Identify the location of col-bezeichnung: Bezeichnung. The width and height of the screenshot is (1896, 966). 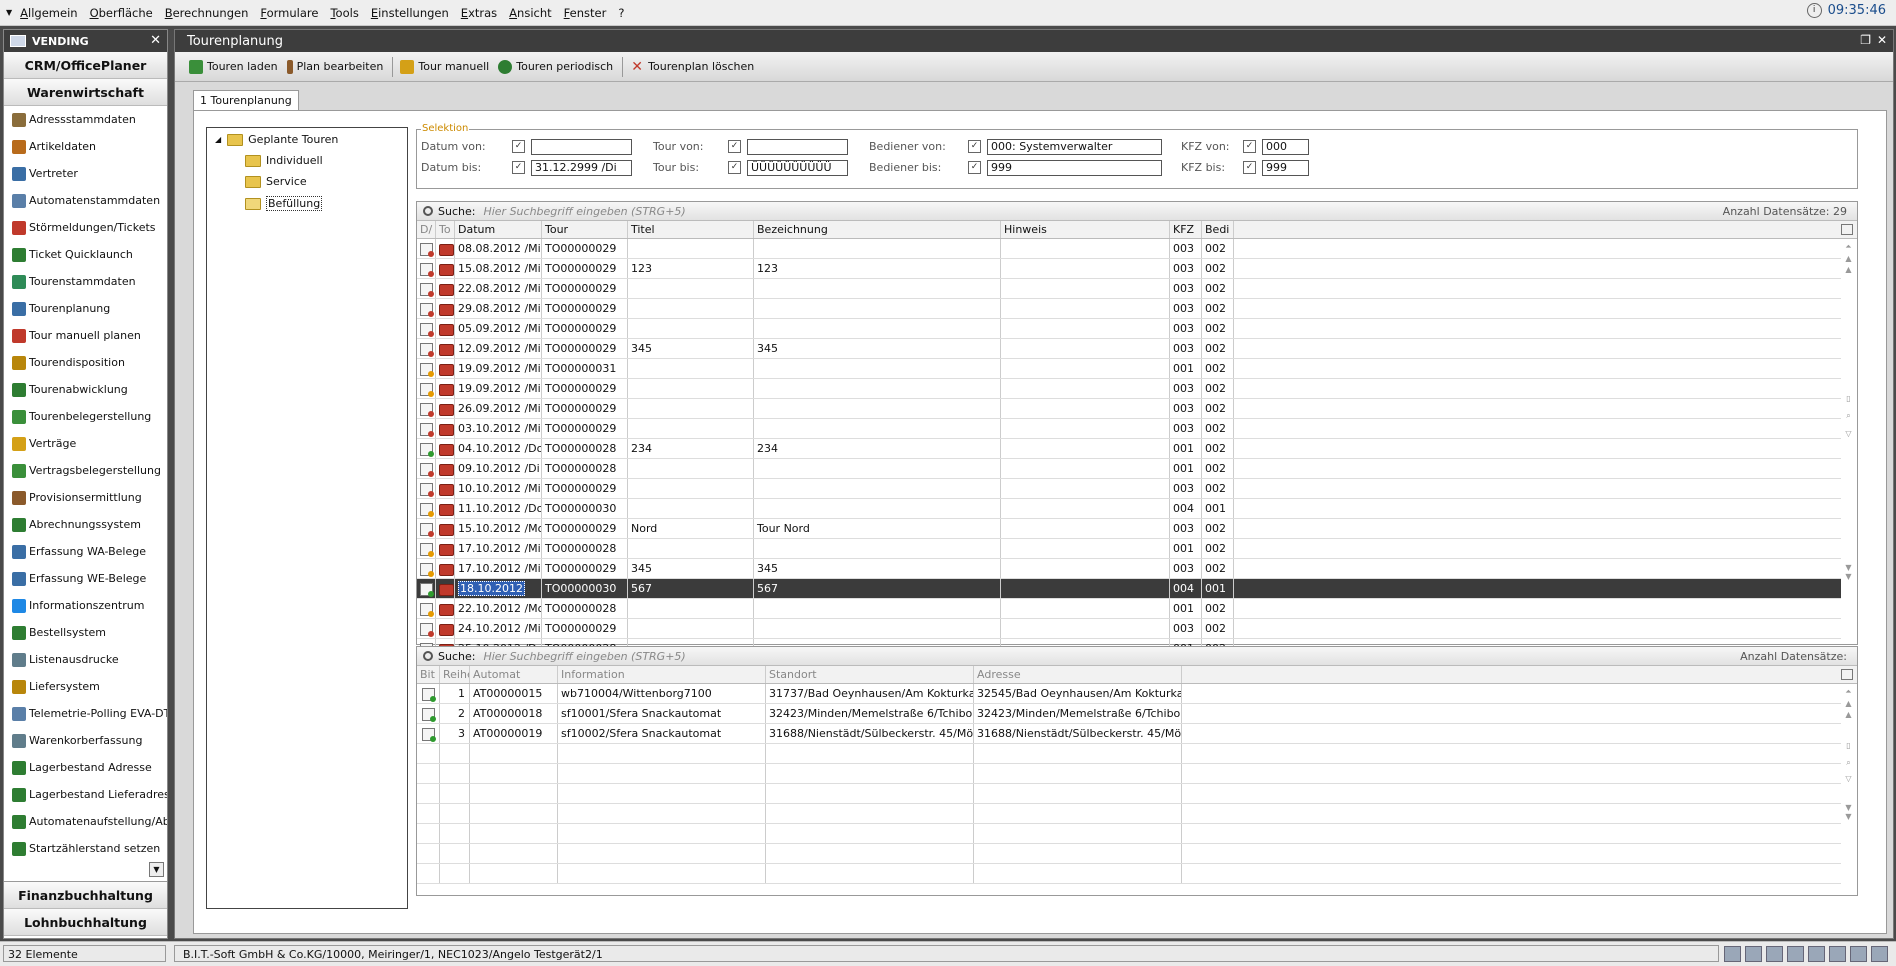
(877, 229).